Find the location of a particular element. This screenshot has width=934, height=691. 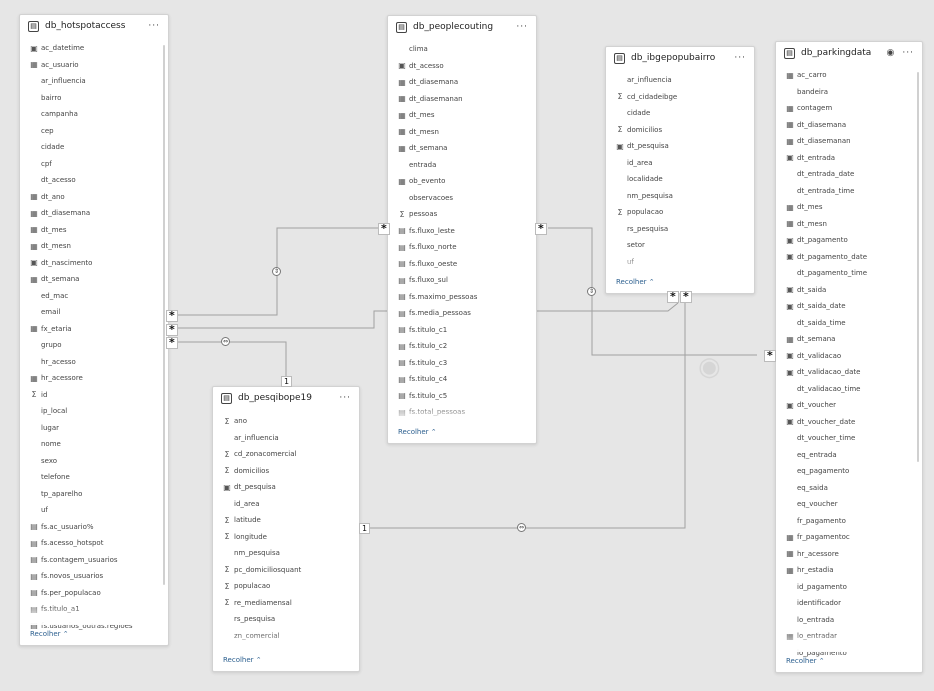

field-row: eq_pagamento is located at coordinates (849, 471).